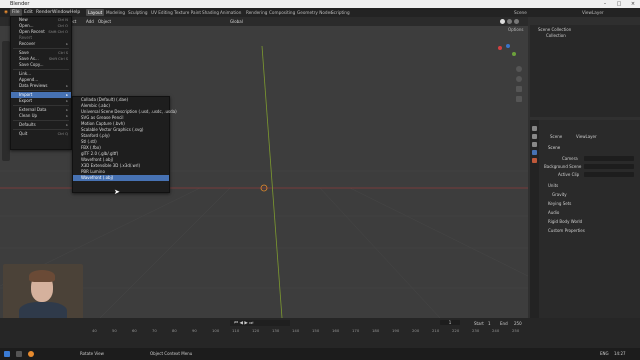  I want to click on search-icon, so click(19, 354).